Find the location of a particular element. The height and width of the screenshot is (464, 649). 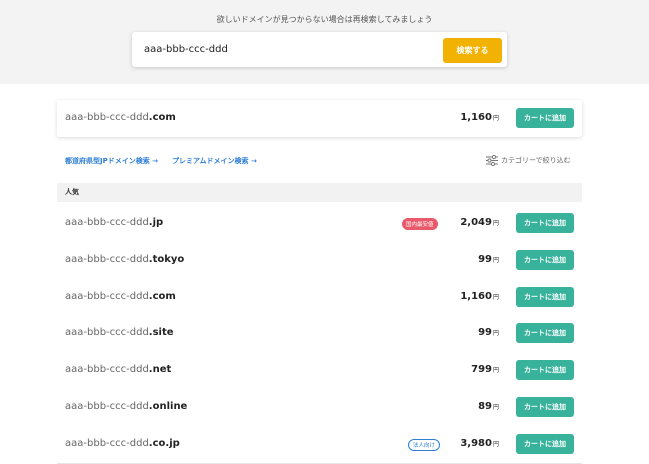

domain-price: 2,049円 is located at coordinates (479, 222).